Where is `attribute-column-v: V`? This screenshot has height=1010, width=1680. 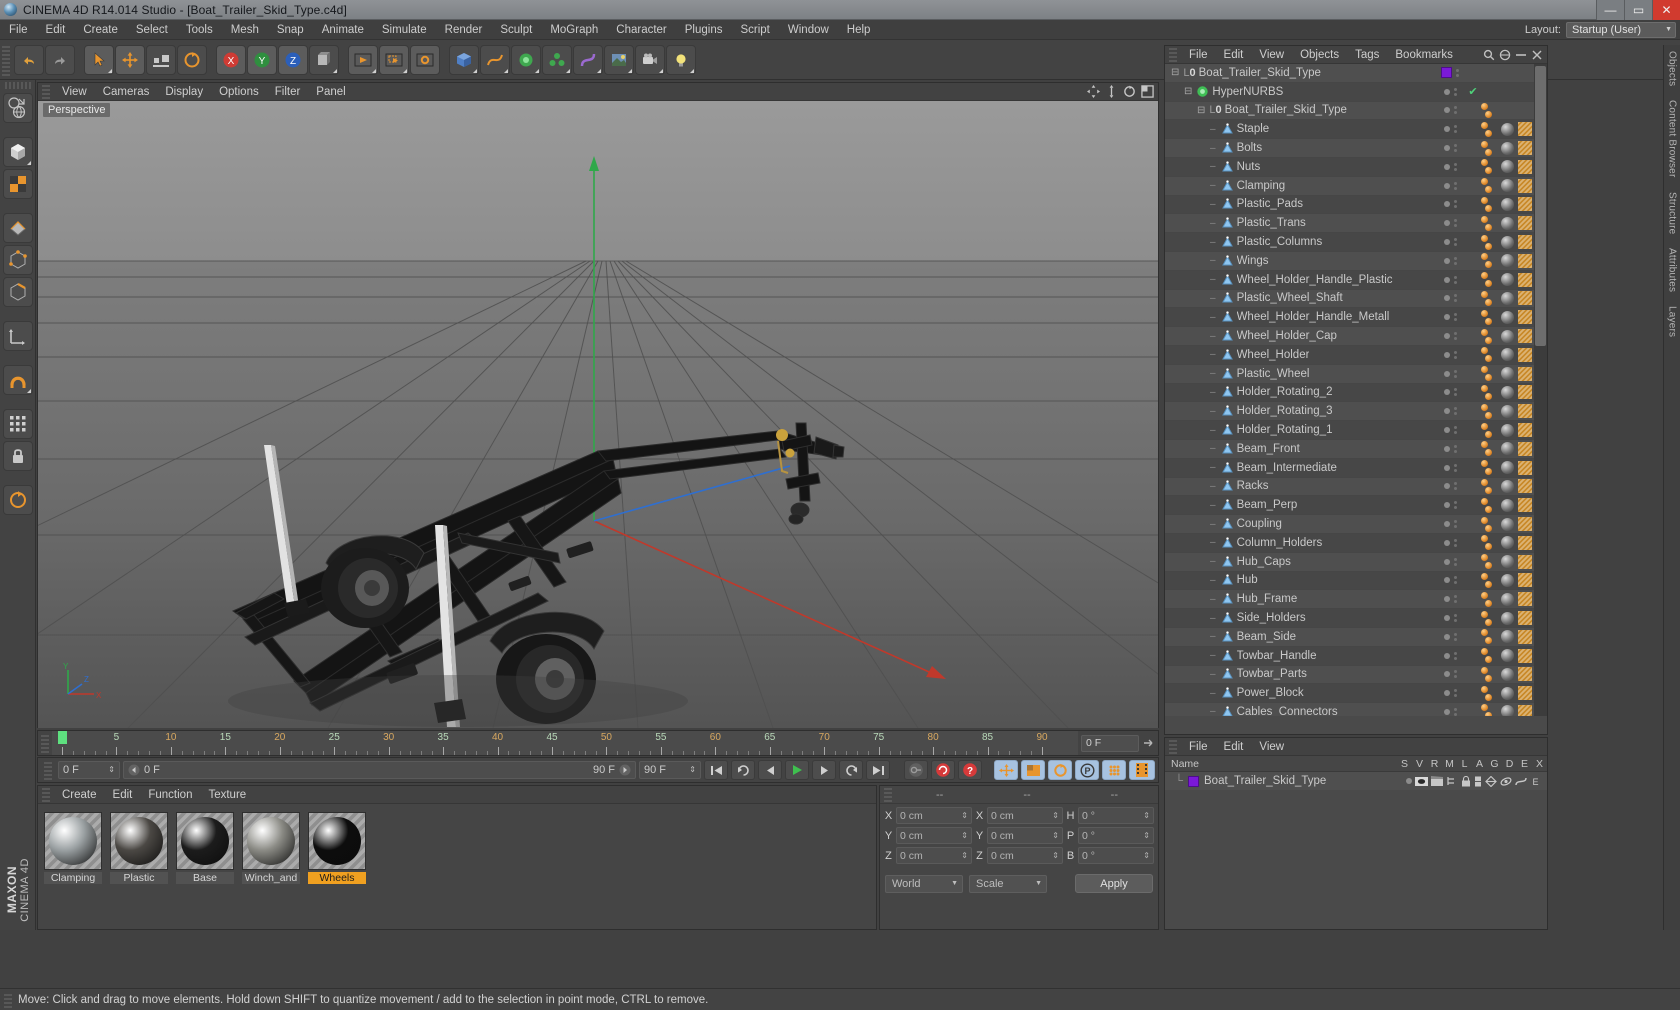
attribute-column-v: V is located at coordinates (1419, 764).